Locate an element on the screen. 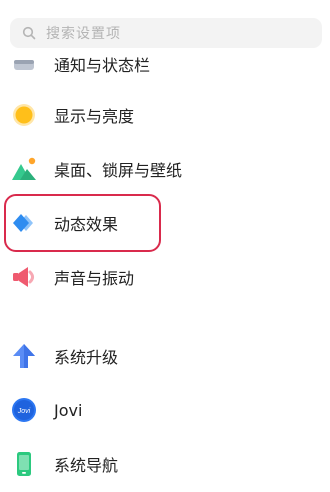 This screenshot has width=330, height=492. arrow-up-icon is located at coordinates (24, 356).